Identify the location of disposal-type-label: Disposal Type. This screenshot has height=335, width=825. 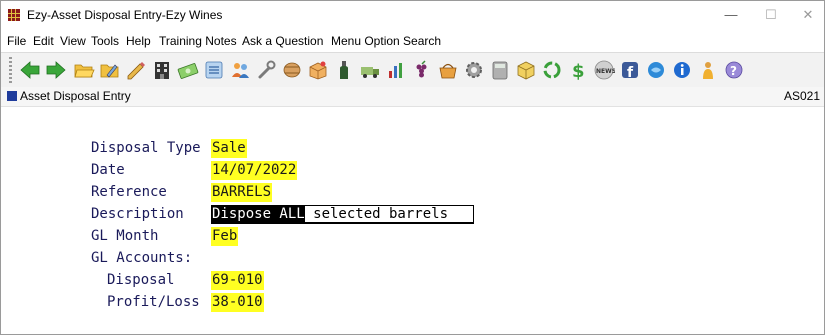
(146, 148).